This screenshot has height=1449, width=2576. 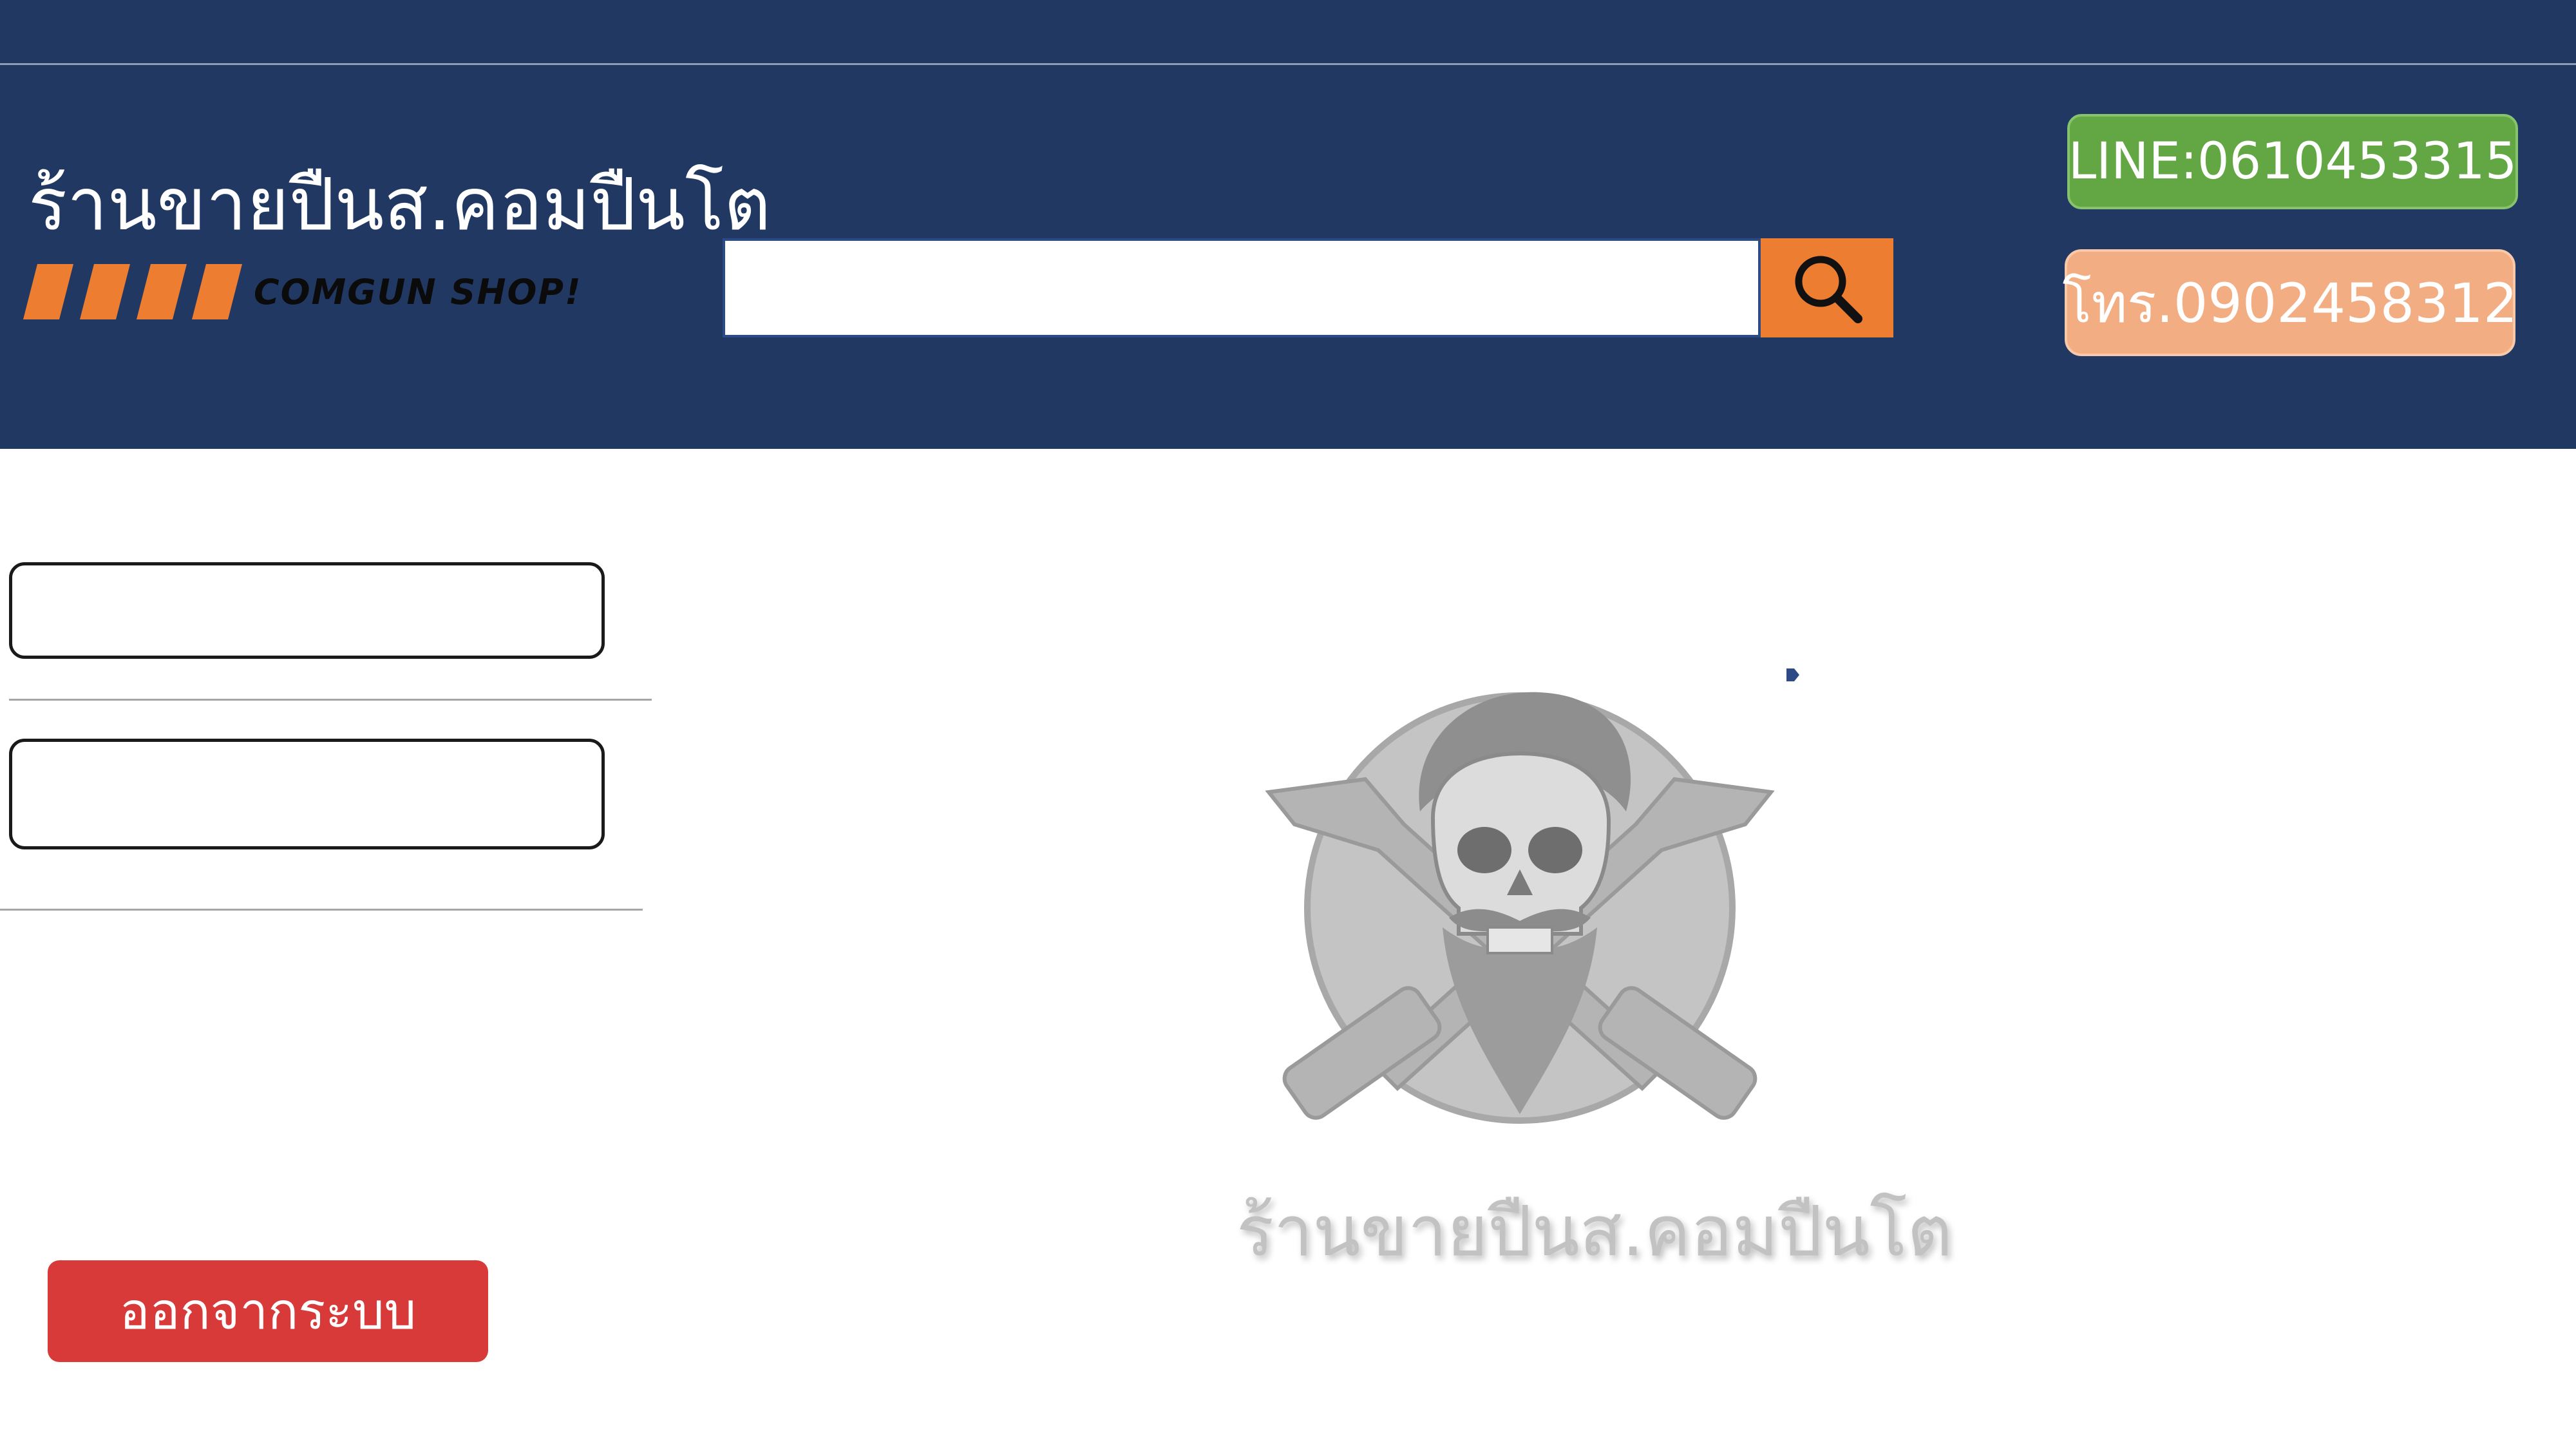 I want to click on skull-crossed-guns-logo, so click(x=1520, y=908).